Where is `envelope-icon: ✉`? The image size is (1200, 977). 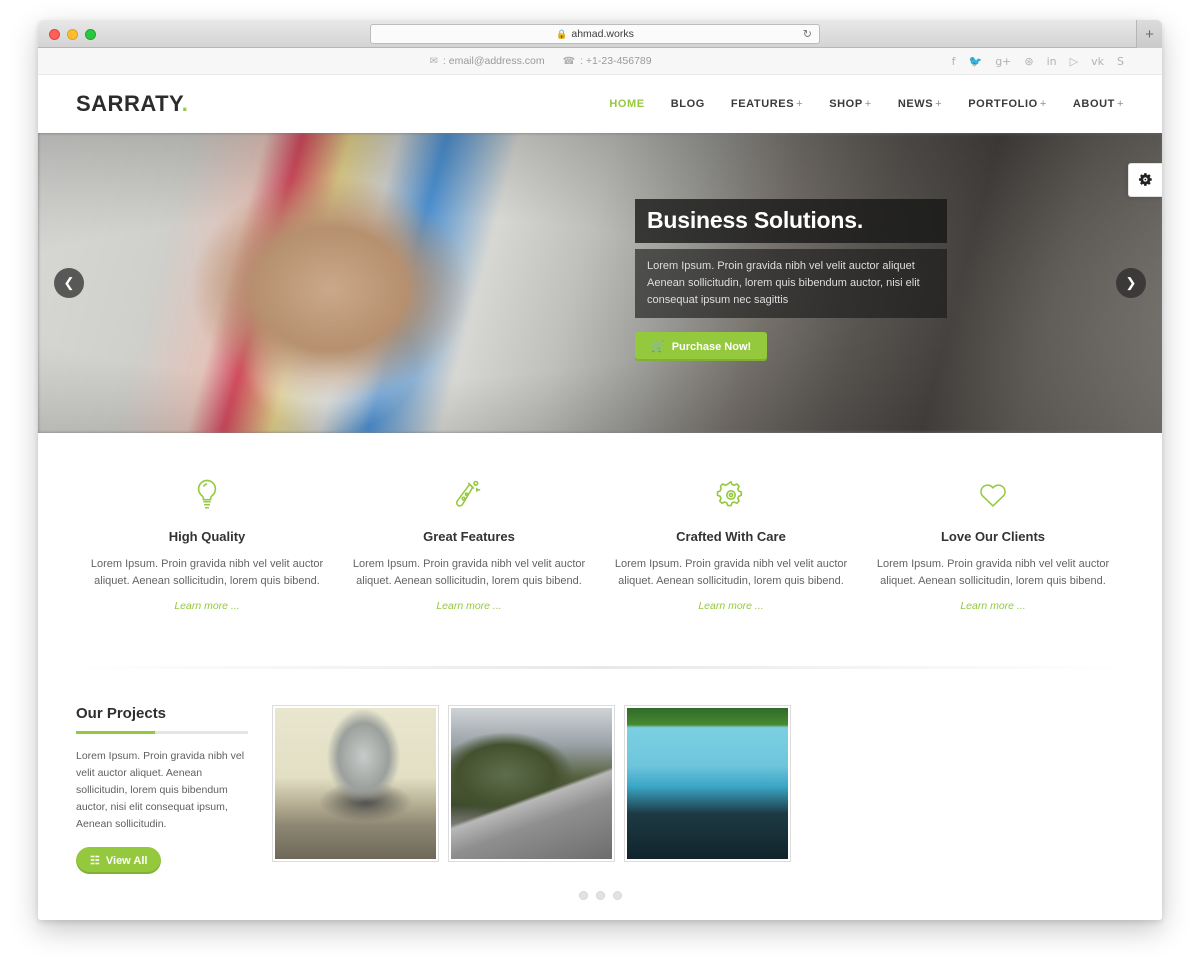
envelope-icon: ✉ is located at coordinates (433, 61).